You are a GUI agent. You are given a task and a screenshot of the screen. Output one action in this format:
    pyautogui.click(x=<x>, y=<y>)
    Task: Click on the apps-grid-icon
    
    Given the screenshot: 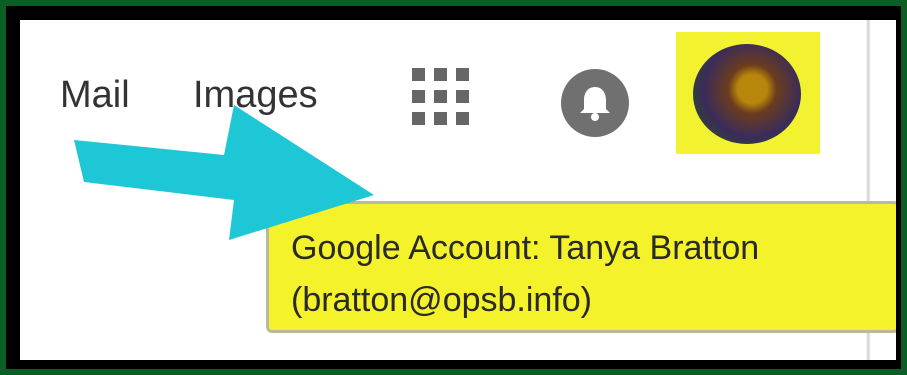 What is the action you would take?
    pyautogui.click(x=442, y=98)
    